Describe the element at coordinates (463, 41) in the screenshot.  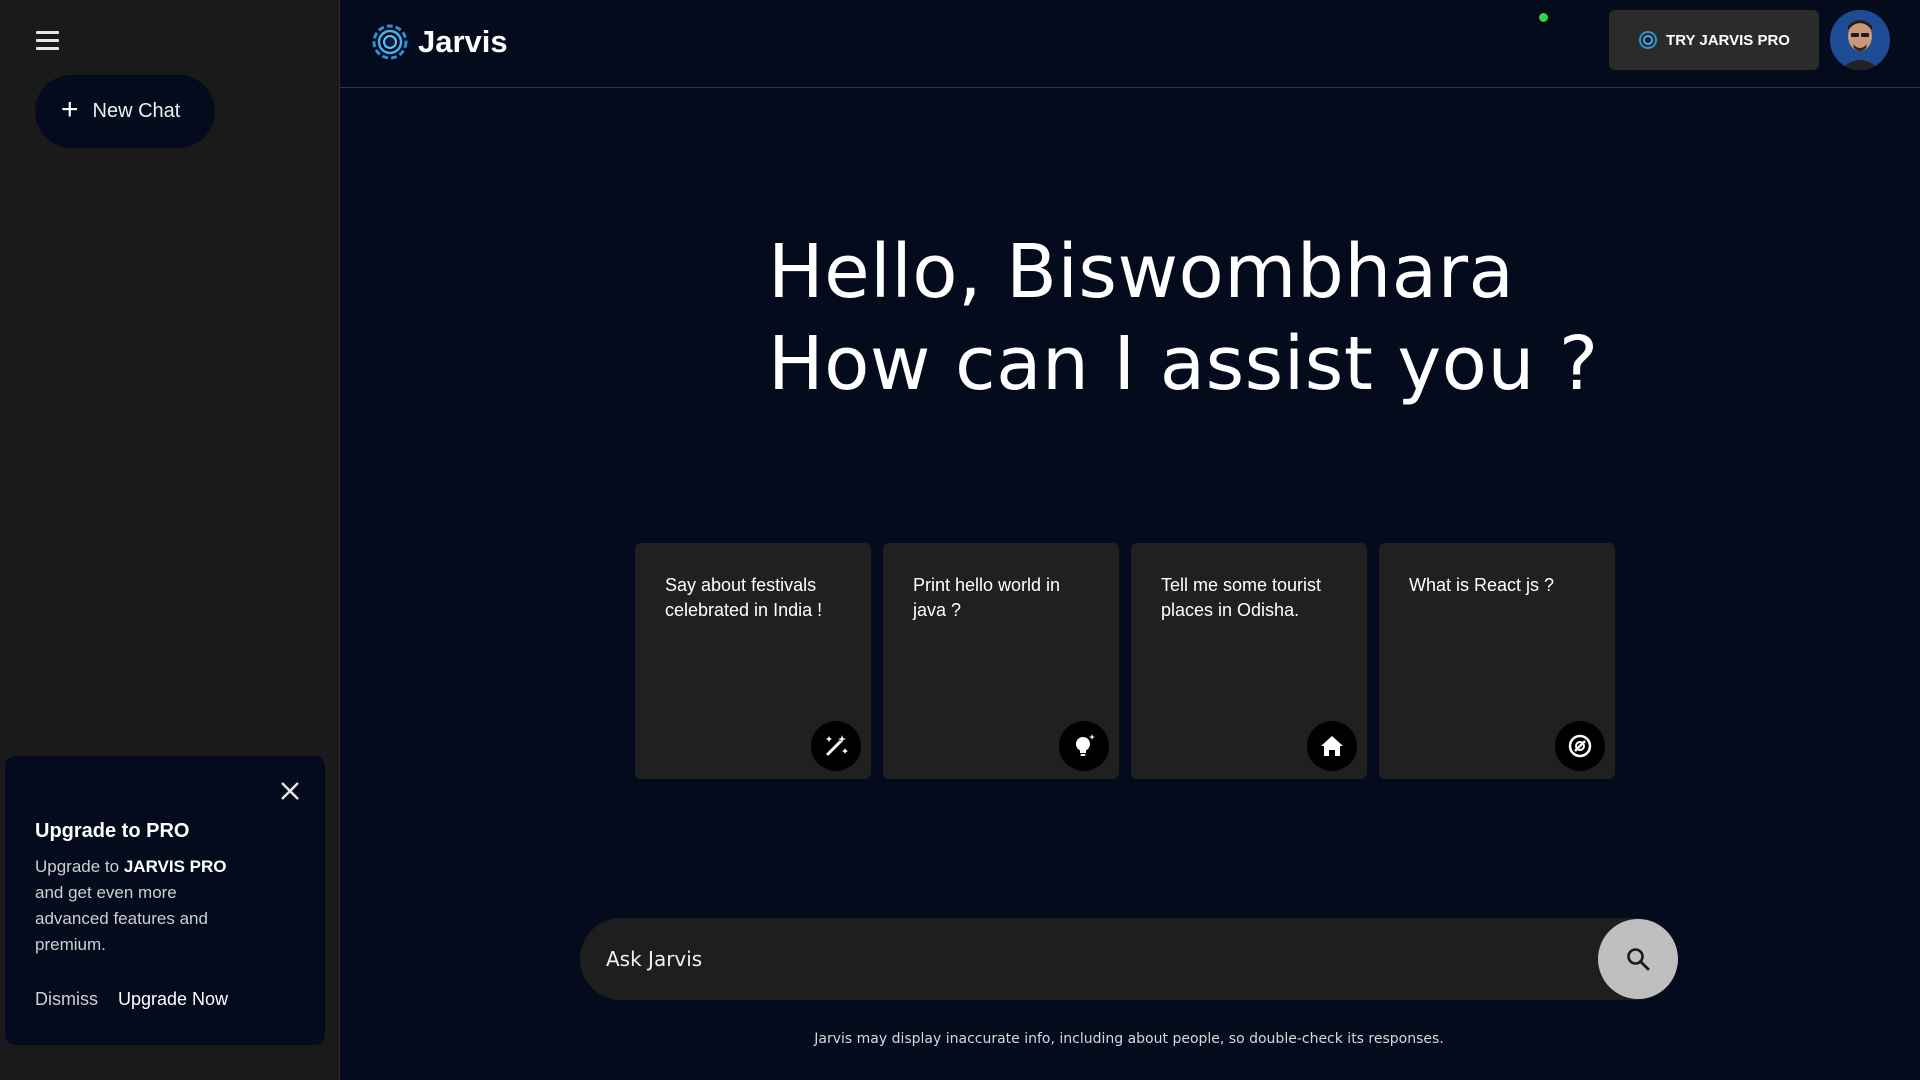
I see `brand-name: Jarvis` at that location.